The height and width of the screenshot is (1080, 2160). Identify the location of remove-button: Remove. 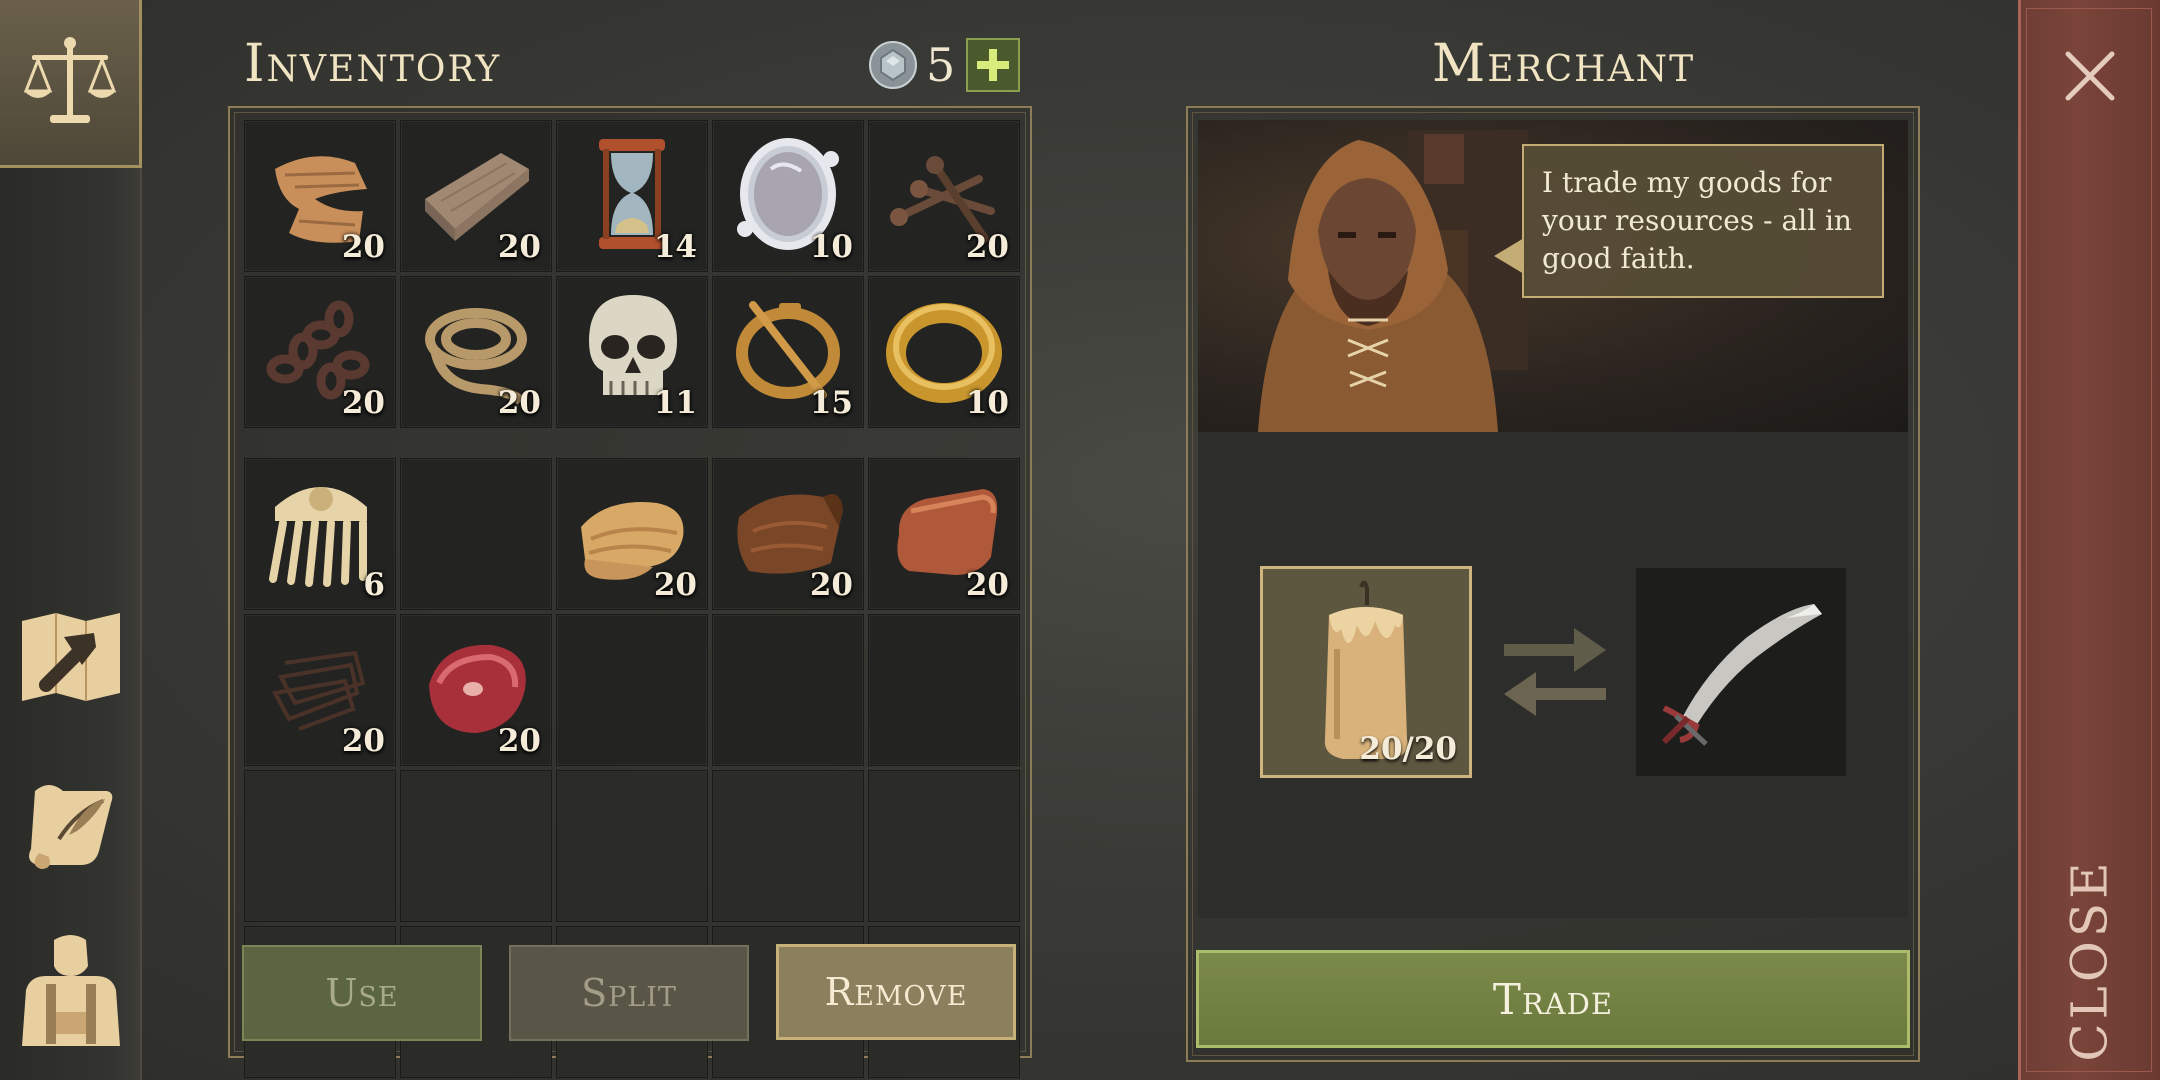
(896, 992).